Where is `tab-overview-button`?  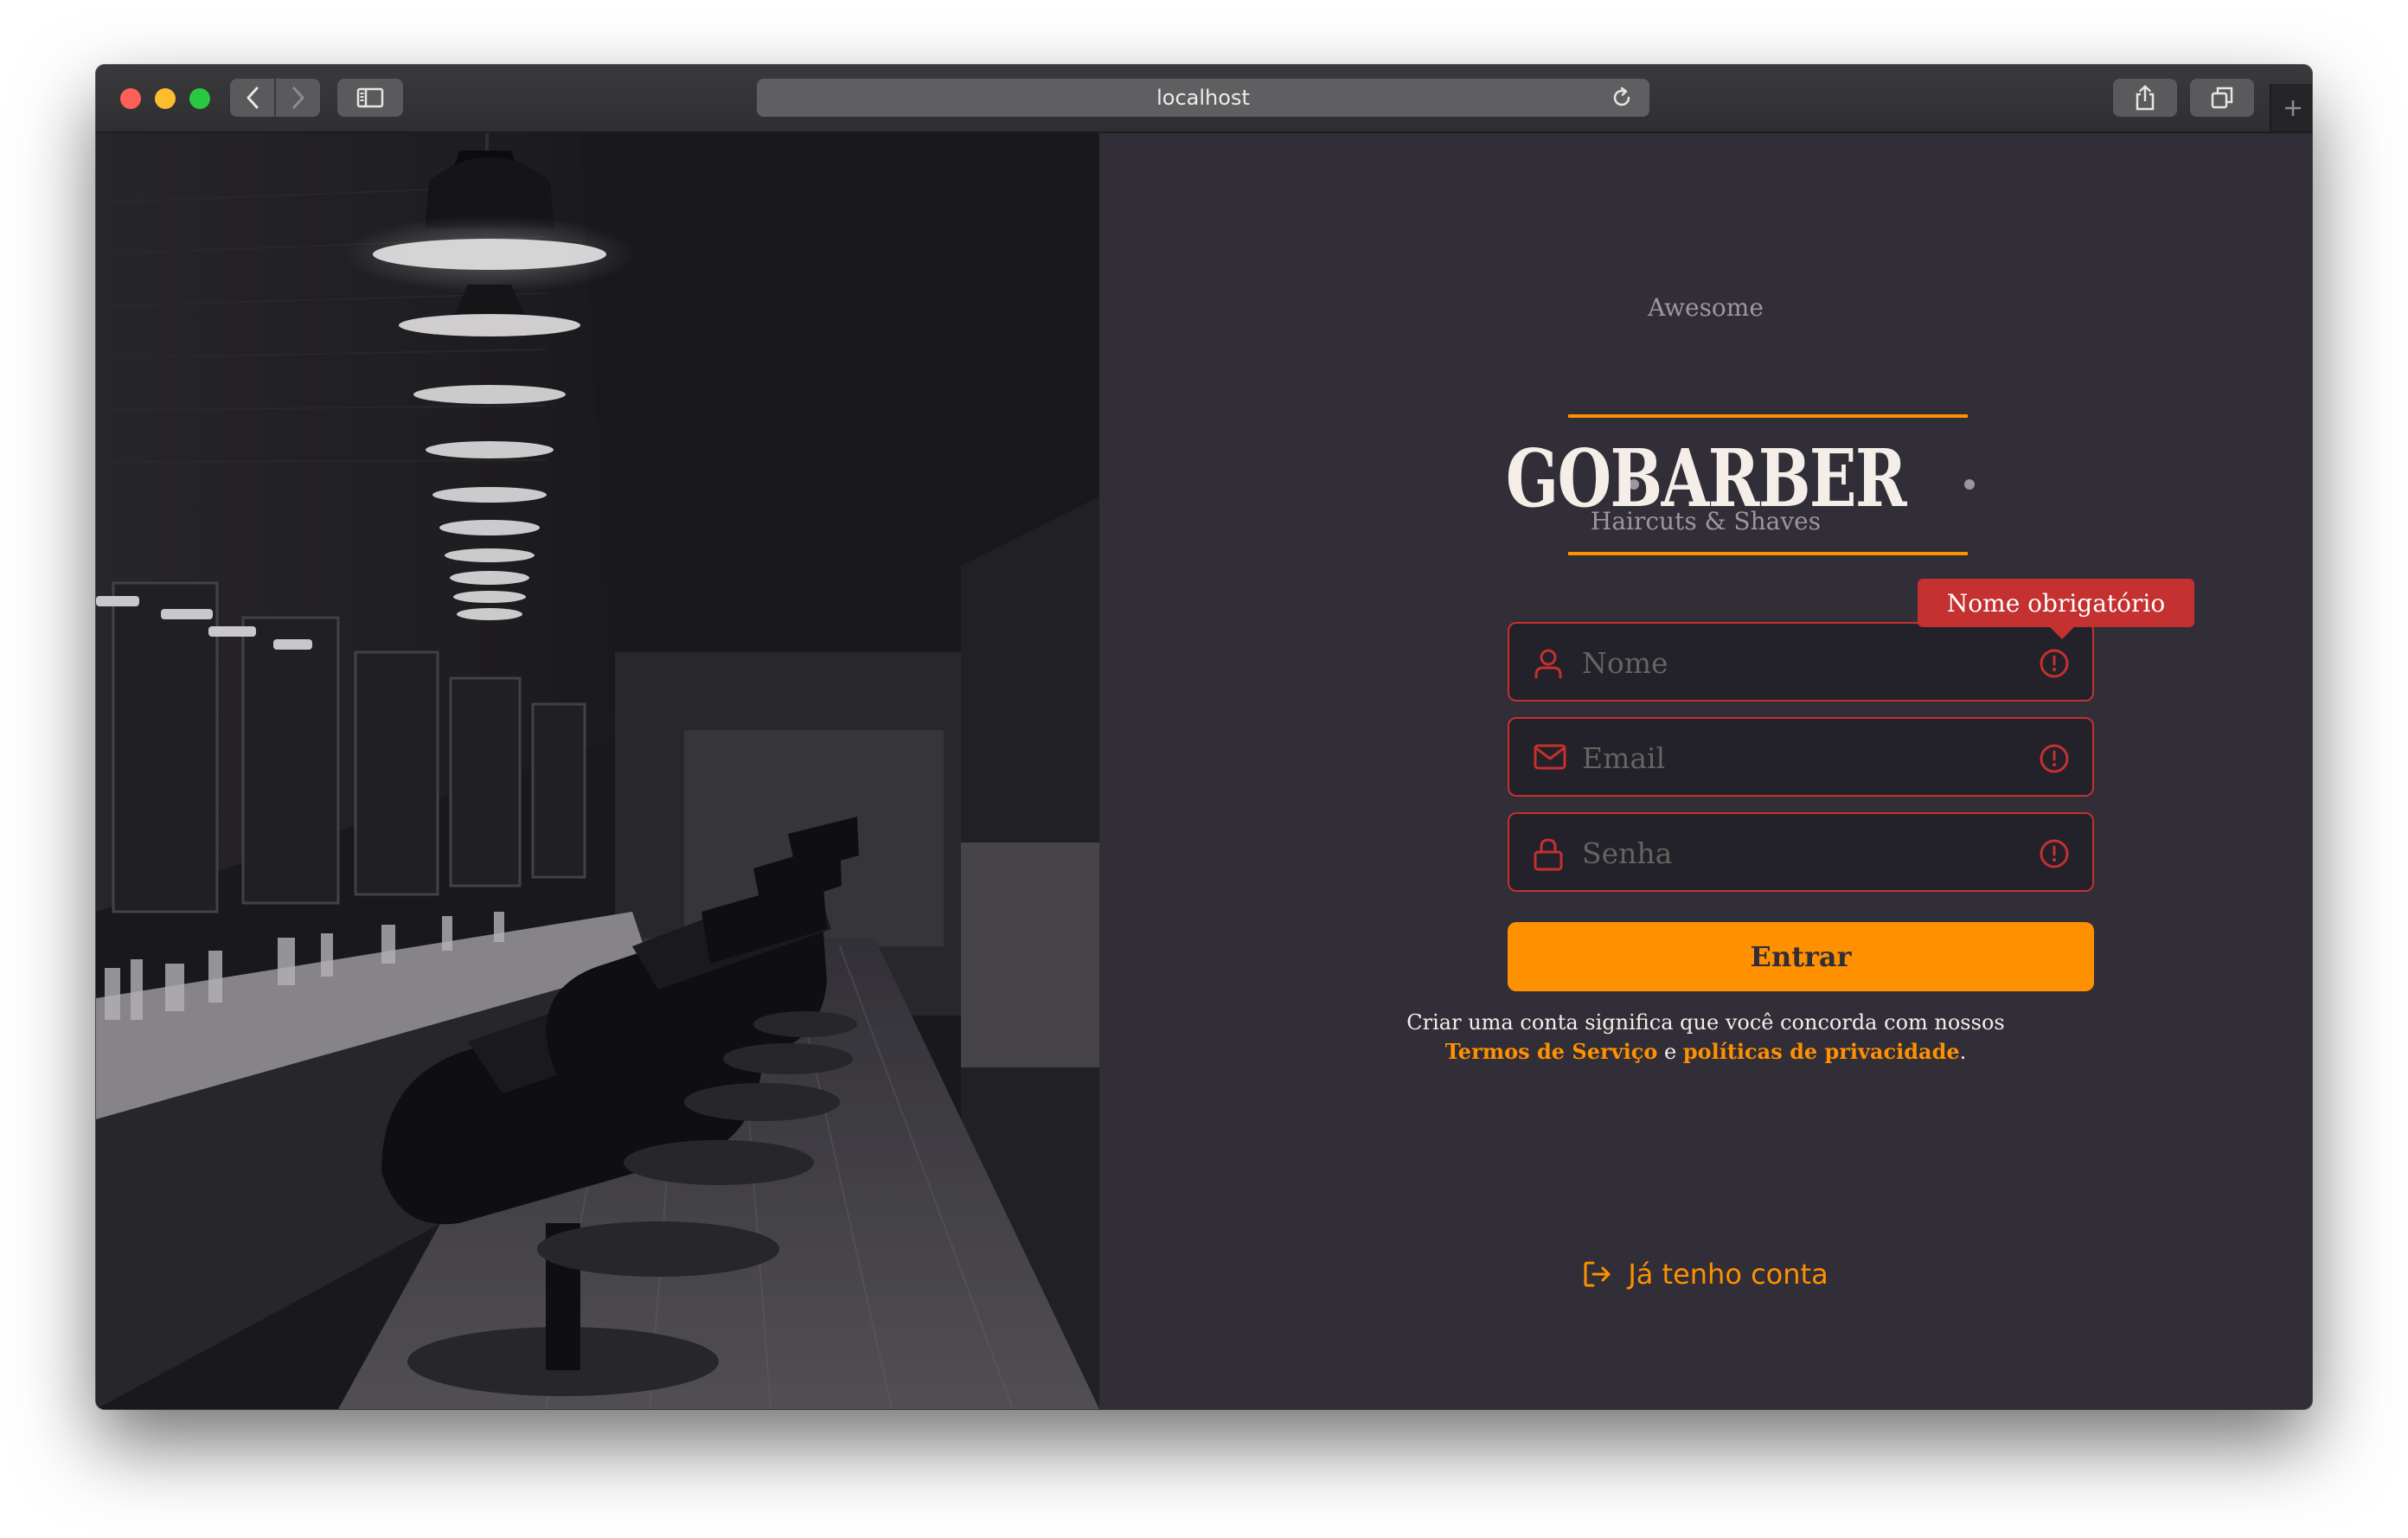 tab-overview-button is located at coordinates (2222, 98).